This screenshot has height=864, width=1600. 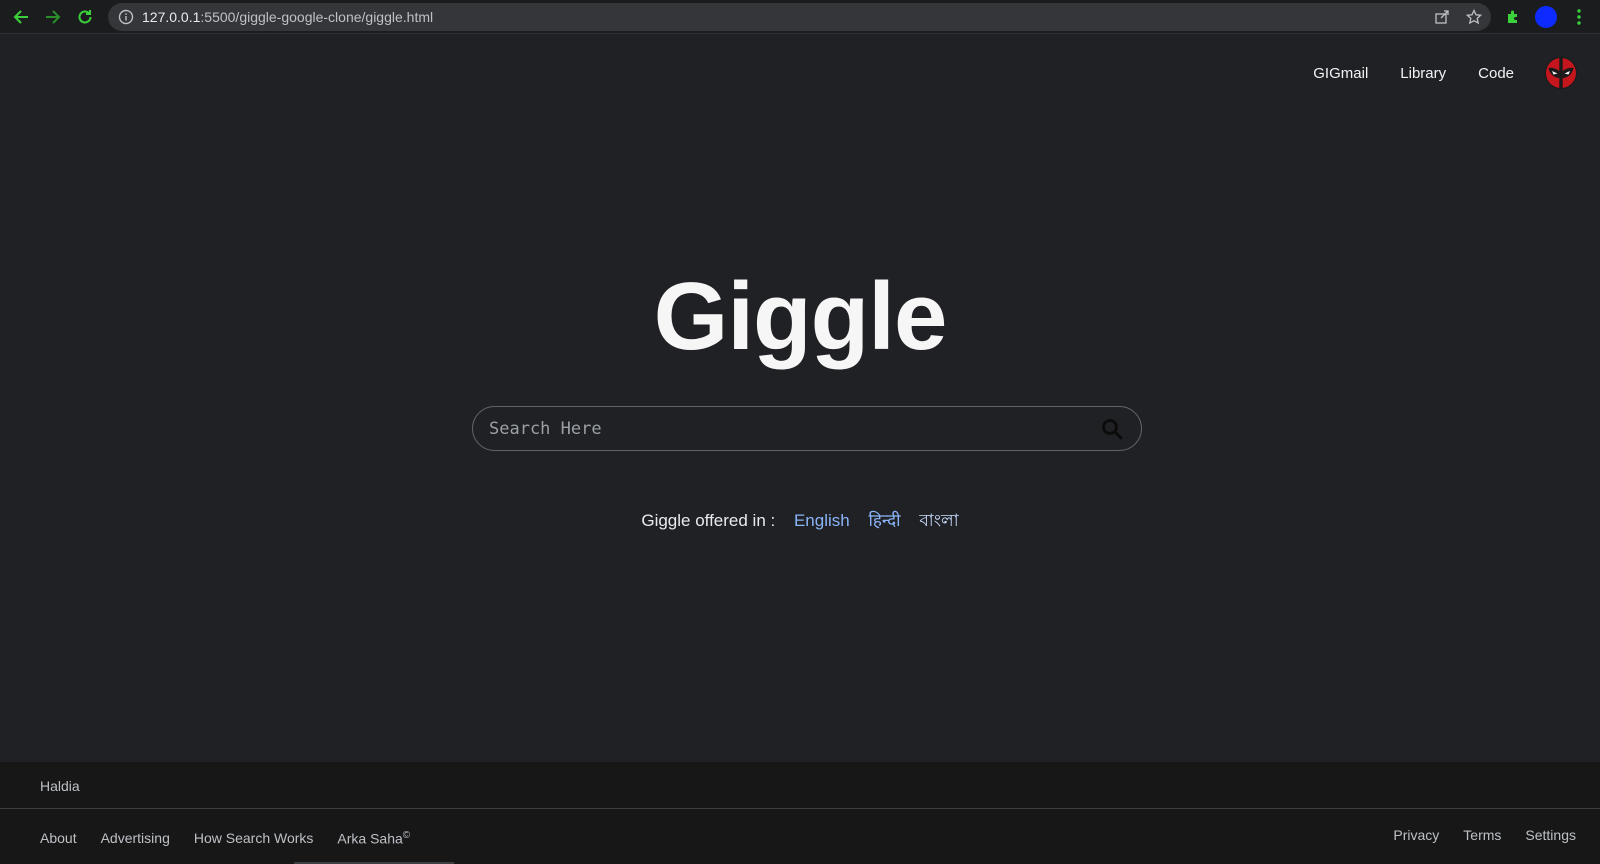 I want to click on lang-english-link: English, so click(x=822, y=520).